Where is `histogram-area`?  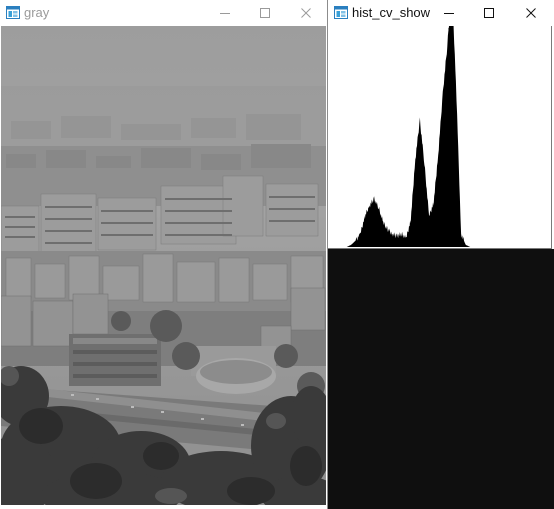
histogram-area is located at coordinates (415, 136).